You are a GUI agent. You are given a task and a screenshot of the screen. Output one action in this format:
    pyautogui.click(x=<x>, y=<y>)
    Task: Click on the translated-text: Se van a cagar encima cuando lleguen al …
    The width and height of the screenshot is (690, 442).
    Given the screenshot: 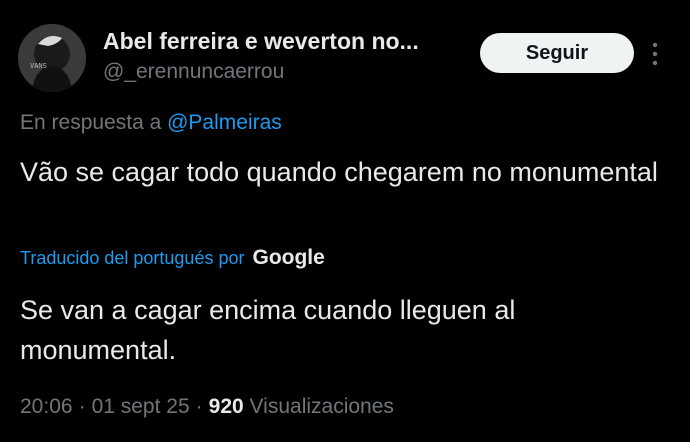 What is the action you would take?
    pyautogui.click(x=268, y=330)
    